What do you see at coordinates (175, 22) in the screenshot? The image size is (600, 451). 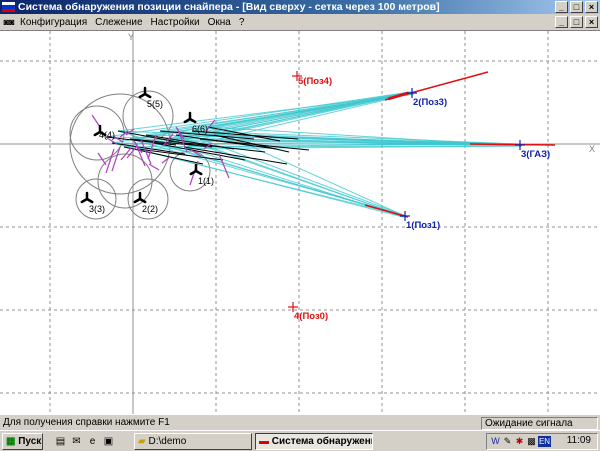 I see `menu-settings: Настройки` at bounding box center [175, 22].